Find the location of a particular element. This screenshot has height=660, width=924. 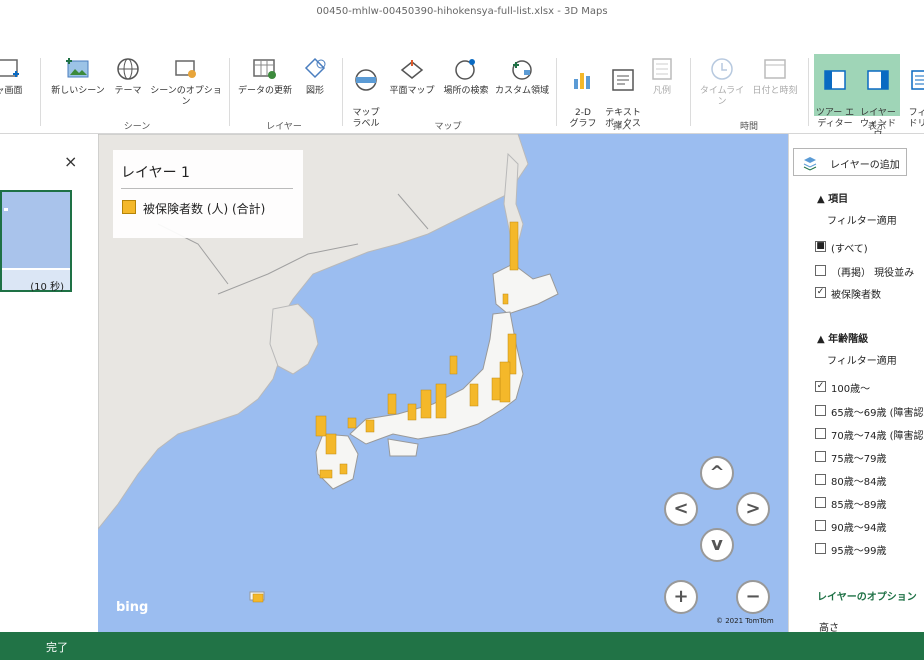

new-scene-button: 新しいシーン is located at coordinates (78, 76).